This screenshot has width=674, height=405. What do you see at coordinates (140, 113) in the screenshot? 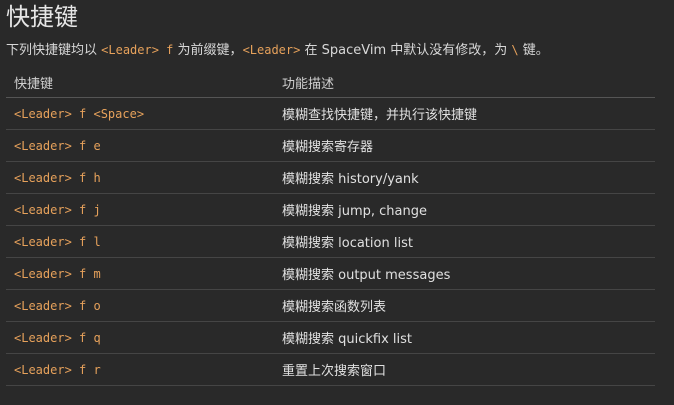
I see `shortcut-key: <Leader> f <Space>` at bounding box center [140, 113].